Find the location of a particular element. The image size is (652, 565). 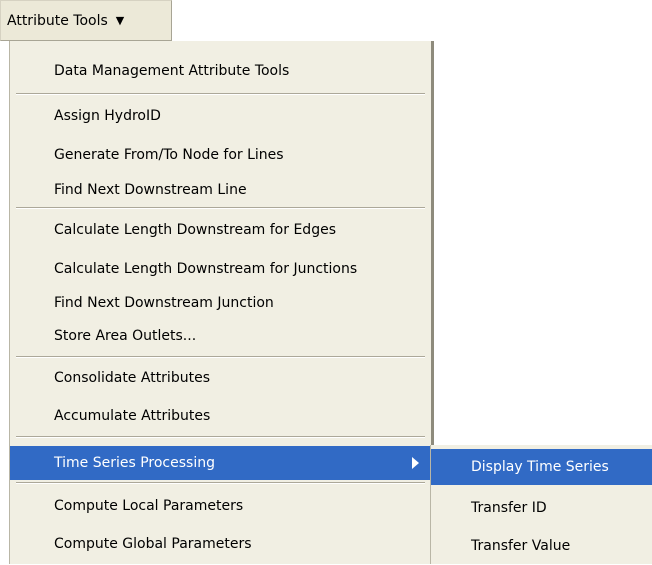

menu-item-accumulate-attributes: Accumulate Attributes is located at coordinates (220, 415).